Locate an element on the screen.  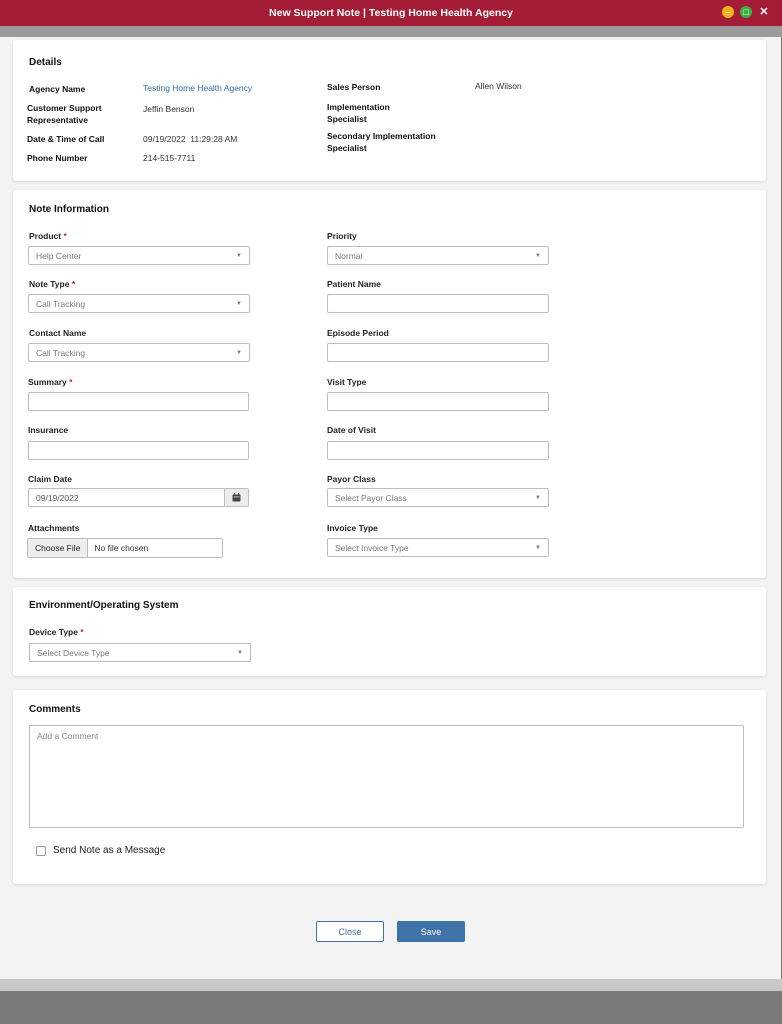
minimize-icon: – is located at coordinates (728, 11).